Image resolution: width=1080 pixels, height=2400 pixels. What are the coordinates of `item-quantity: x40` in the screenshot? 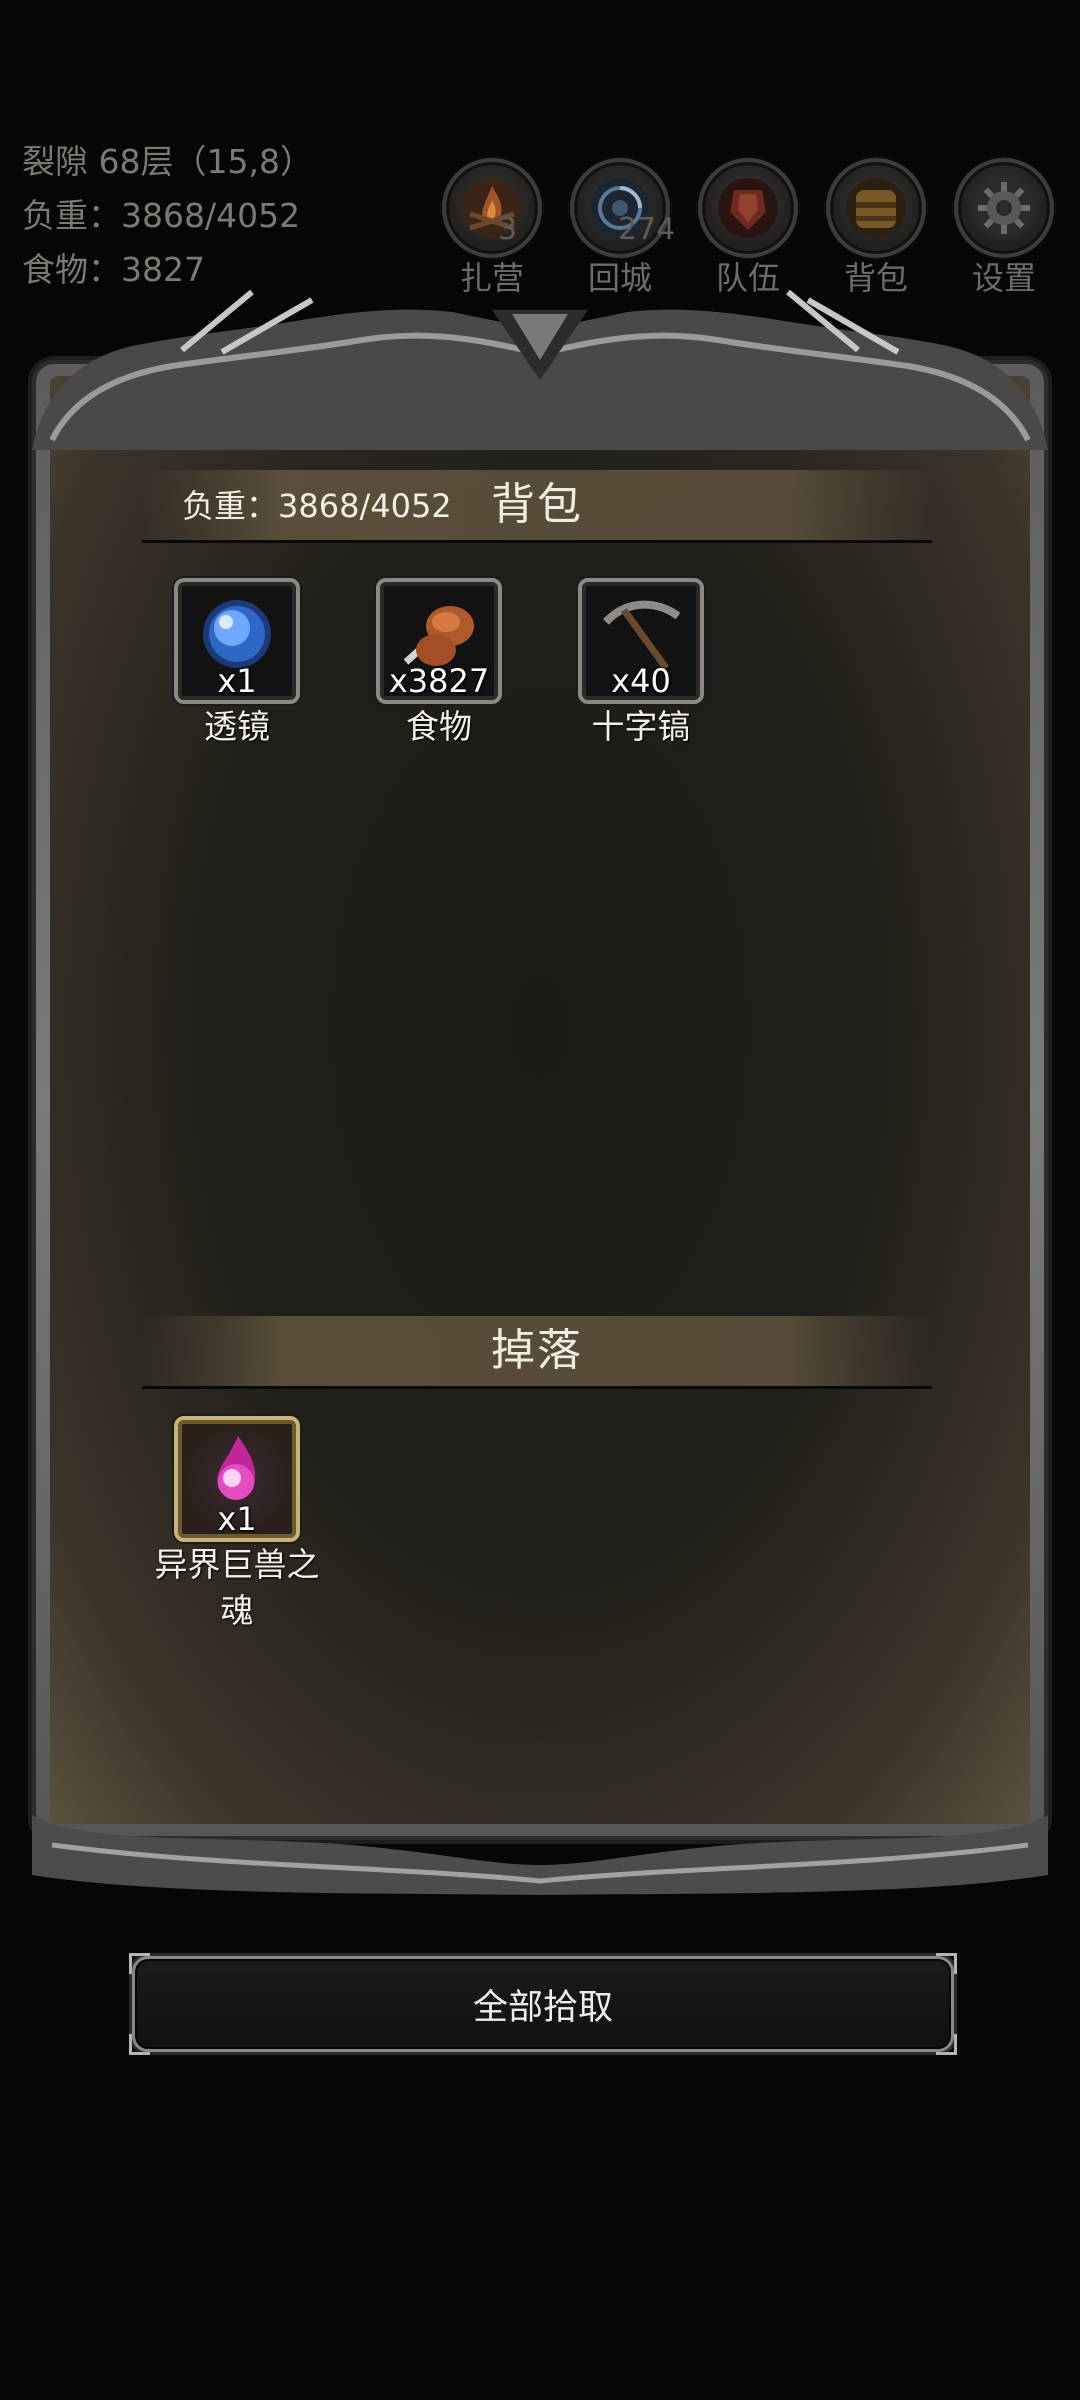 It's located at (641, 681).